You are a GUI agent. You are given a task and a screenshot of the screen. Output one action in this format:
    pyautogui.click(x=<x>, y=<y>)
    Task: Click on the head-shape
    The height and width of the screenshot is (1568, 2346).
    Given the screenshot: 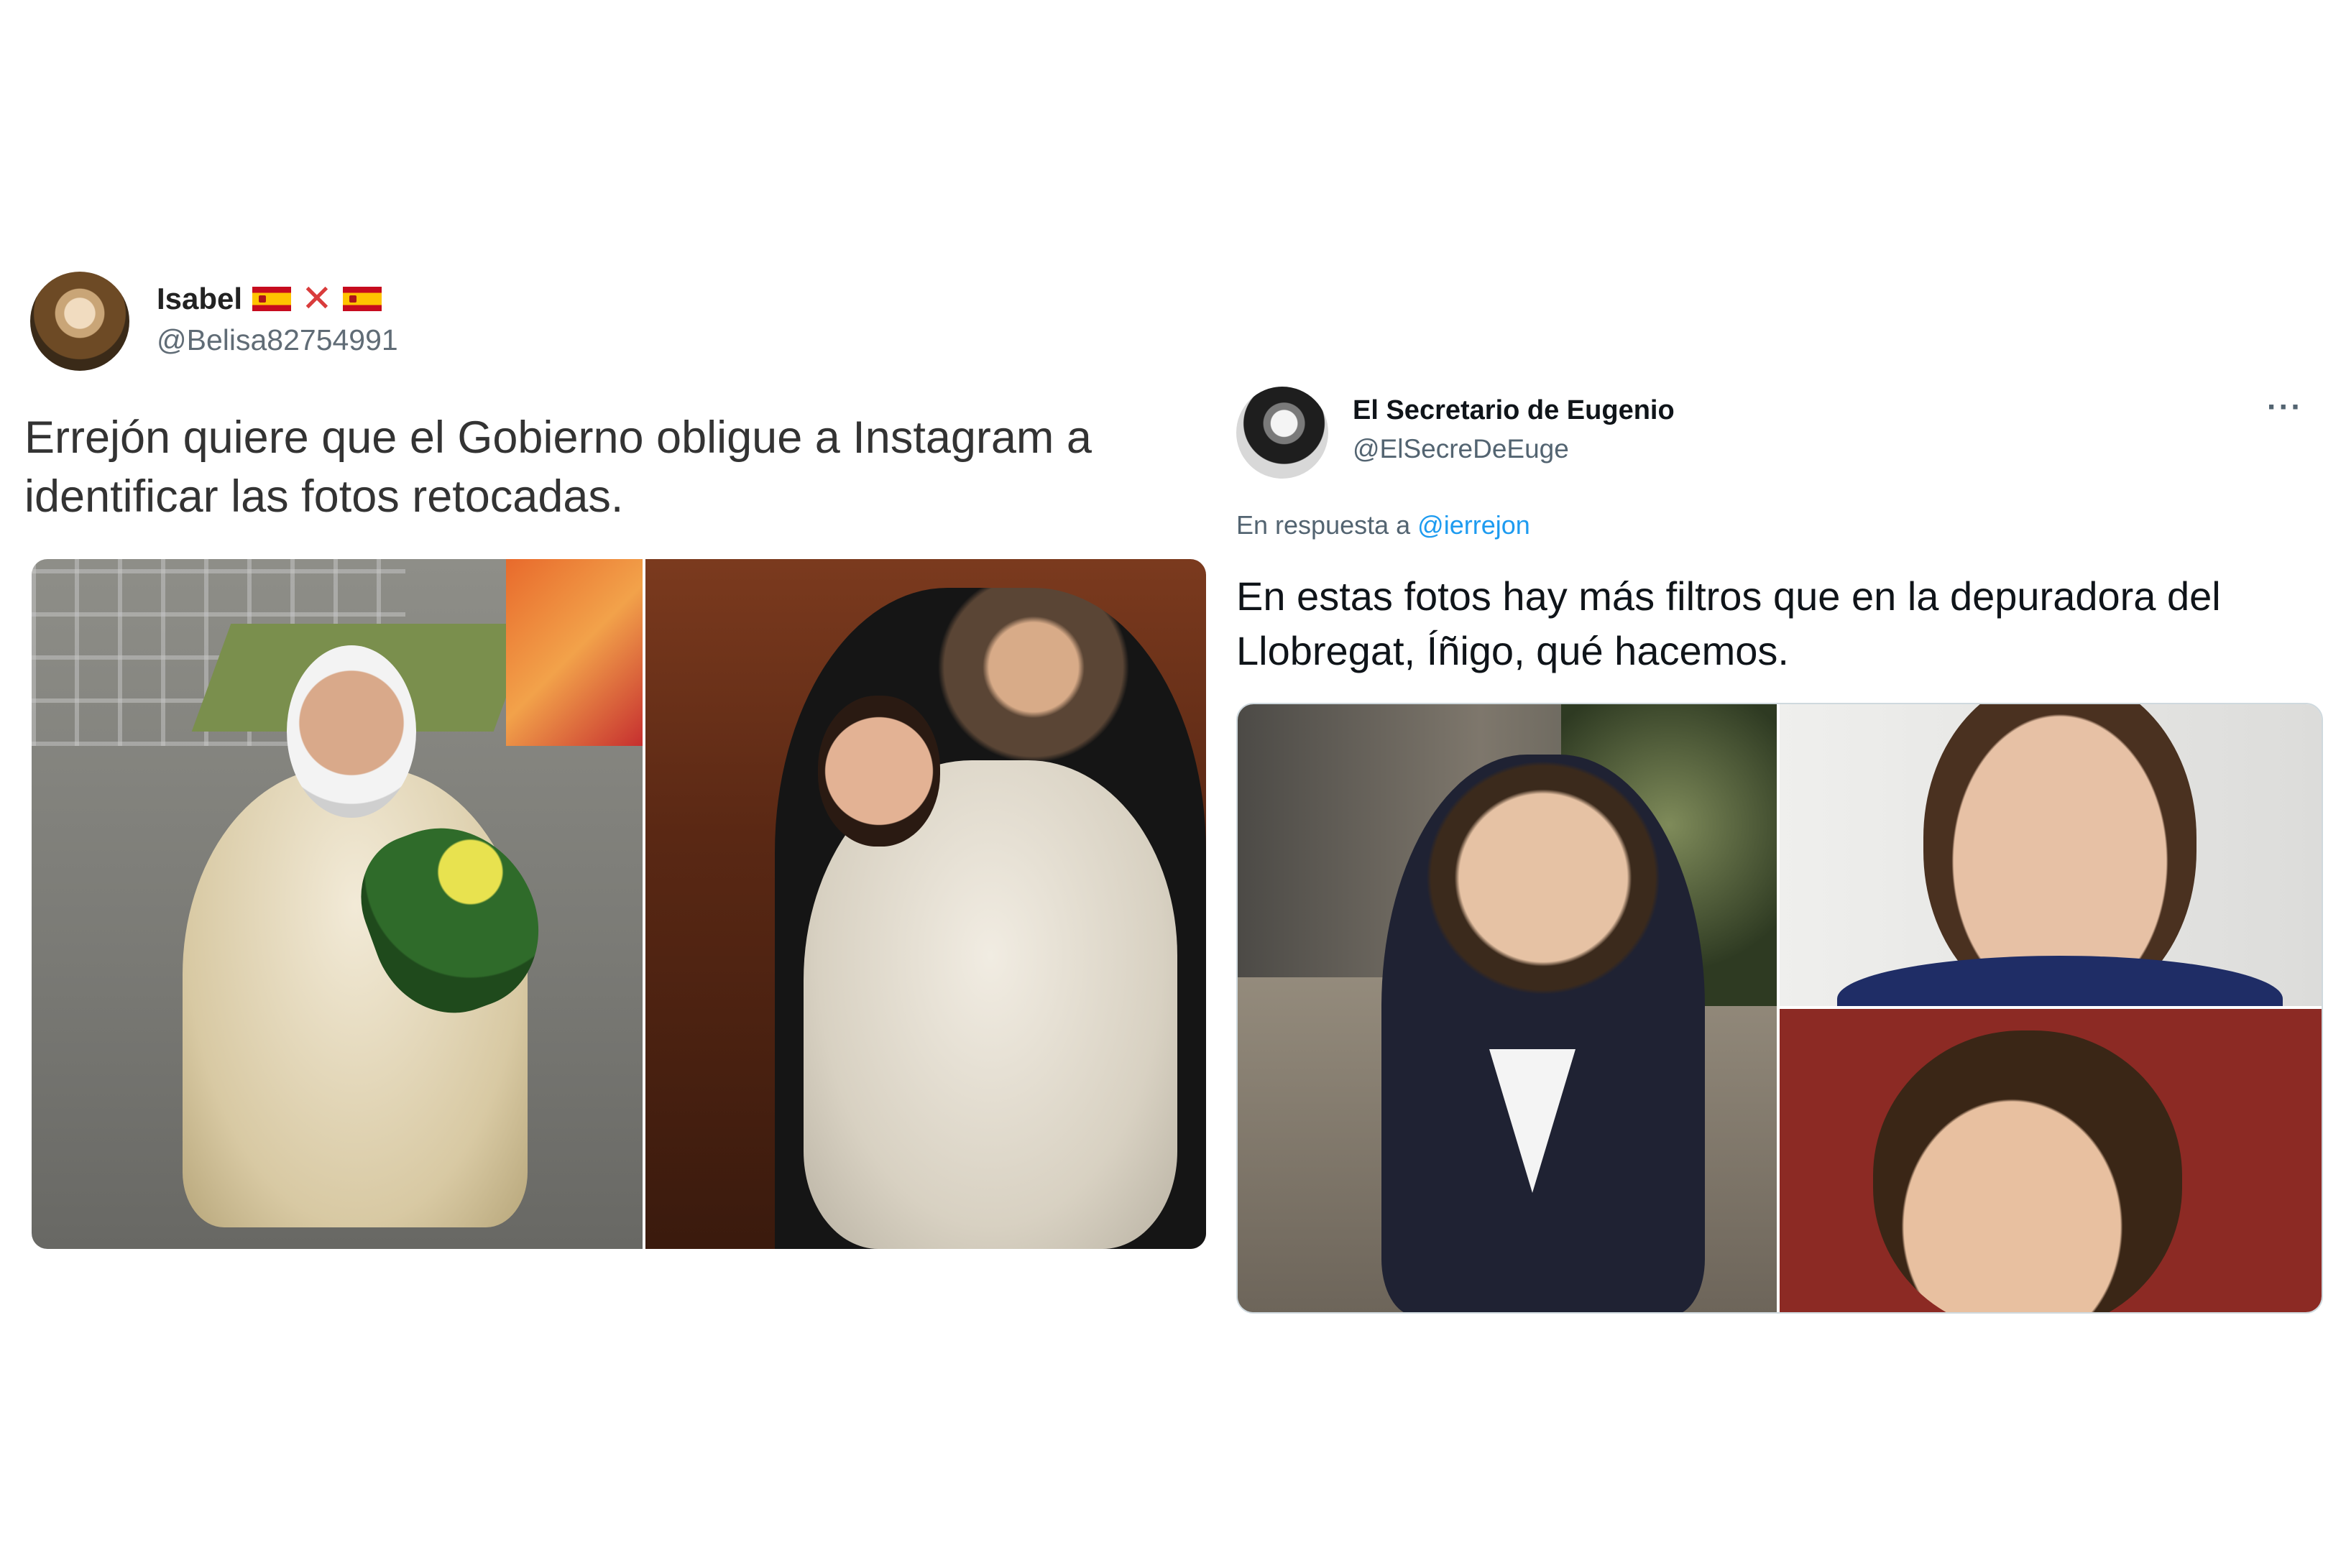 What is the action you would take?
    pyautogui.click(x=2027, y=1171)
    